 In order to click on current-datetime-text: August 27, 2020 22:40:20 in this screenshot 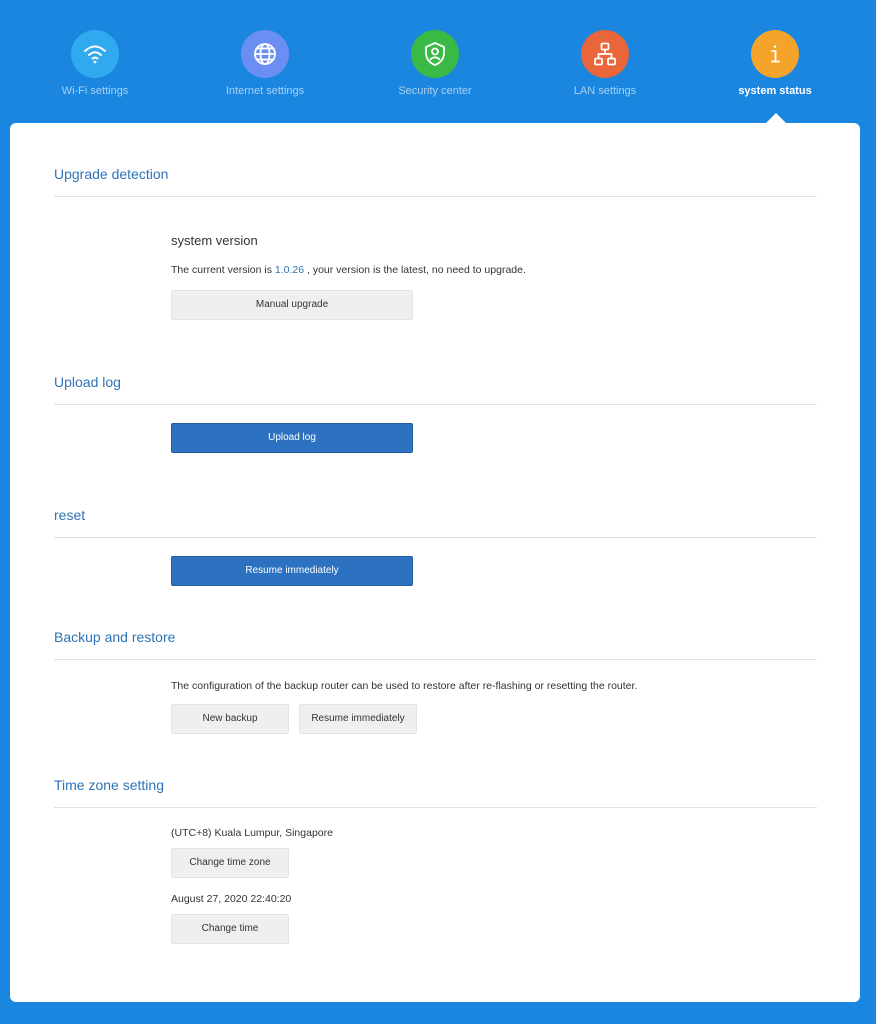, I will do `click(231, 899)`.